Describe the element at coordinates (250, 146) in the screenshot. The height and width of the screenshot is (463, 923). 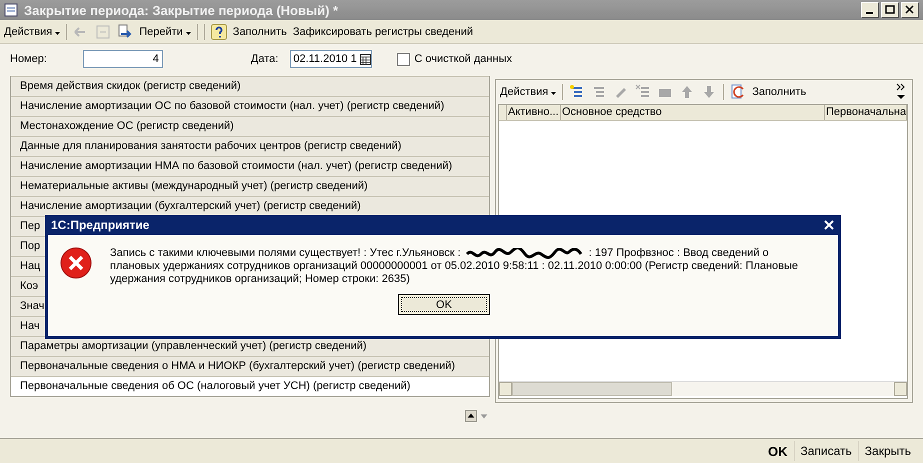
I see `register-tab: Данные для планирования занятости рабочих центров (регистр сведений)` at that location.